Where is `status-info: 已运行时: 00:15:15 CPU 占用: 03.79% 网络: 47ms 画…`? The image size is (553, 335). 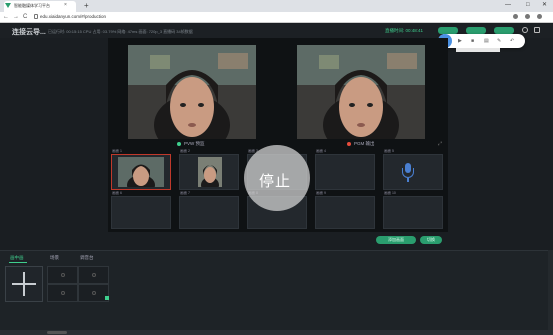 status-info: 已运行时: 00:15:15 CPU 占用: 03.79% 网络: 47ms 画… is located at coordinates (120, 31).